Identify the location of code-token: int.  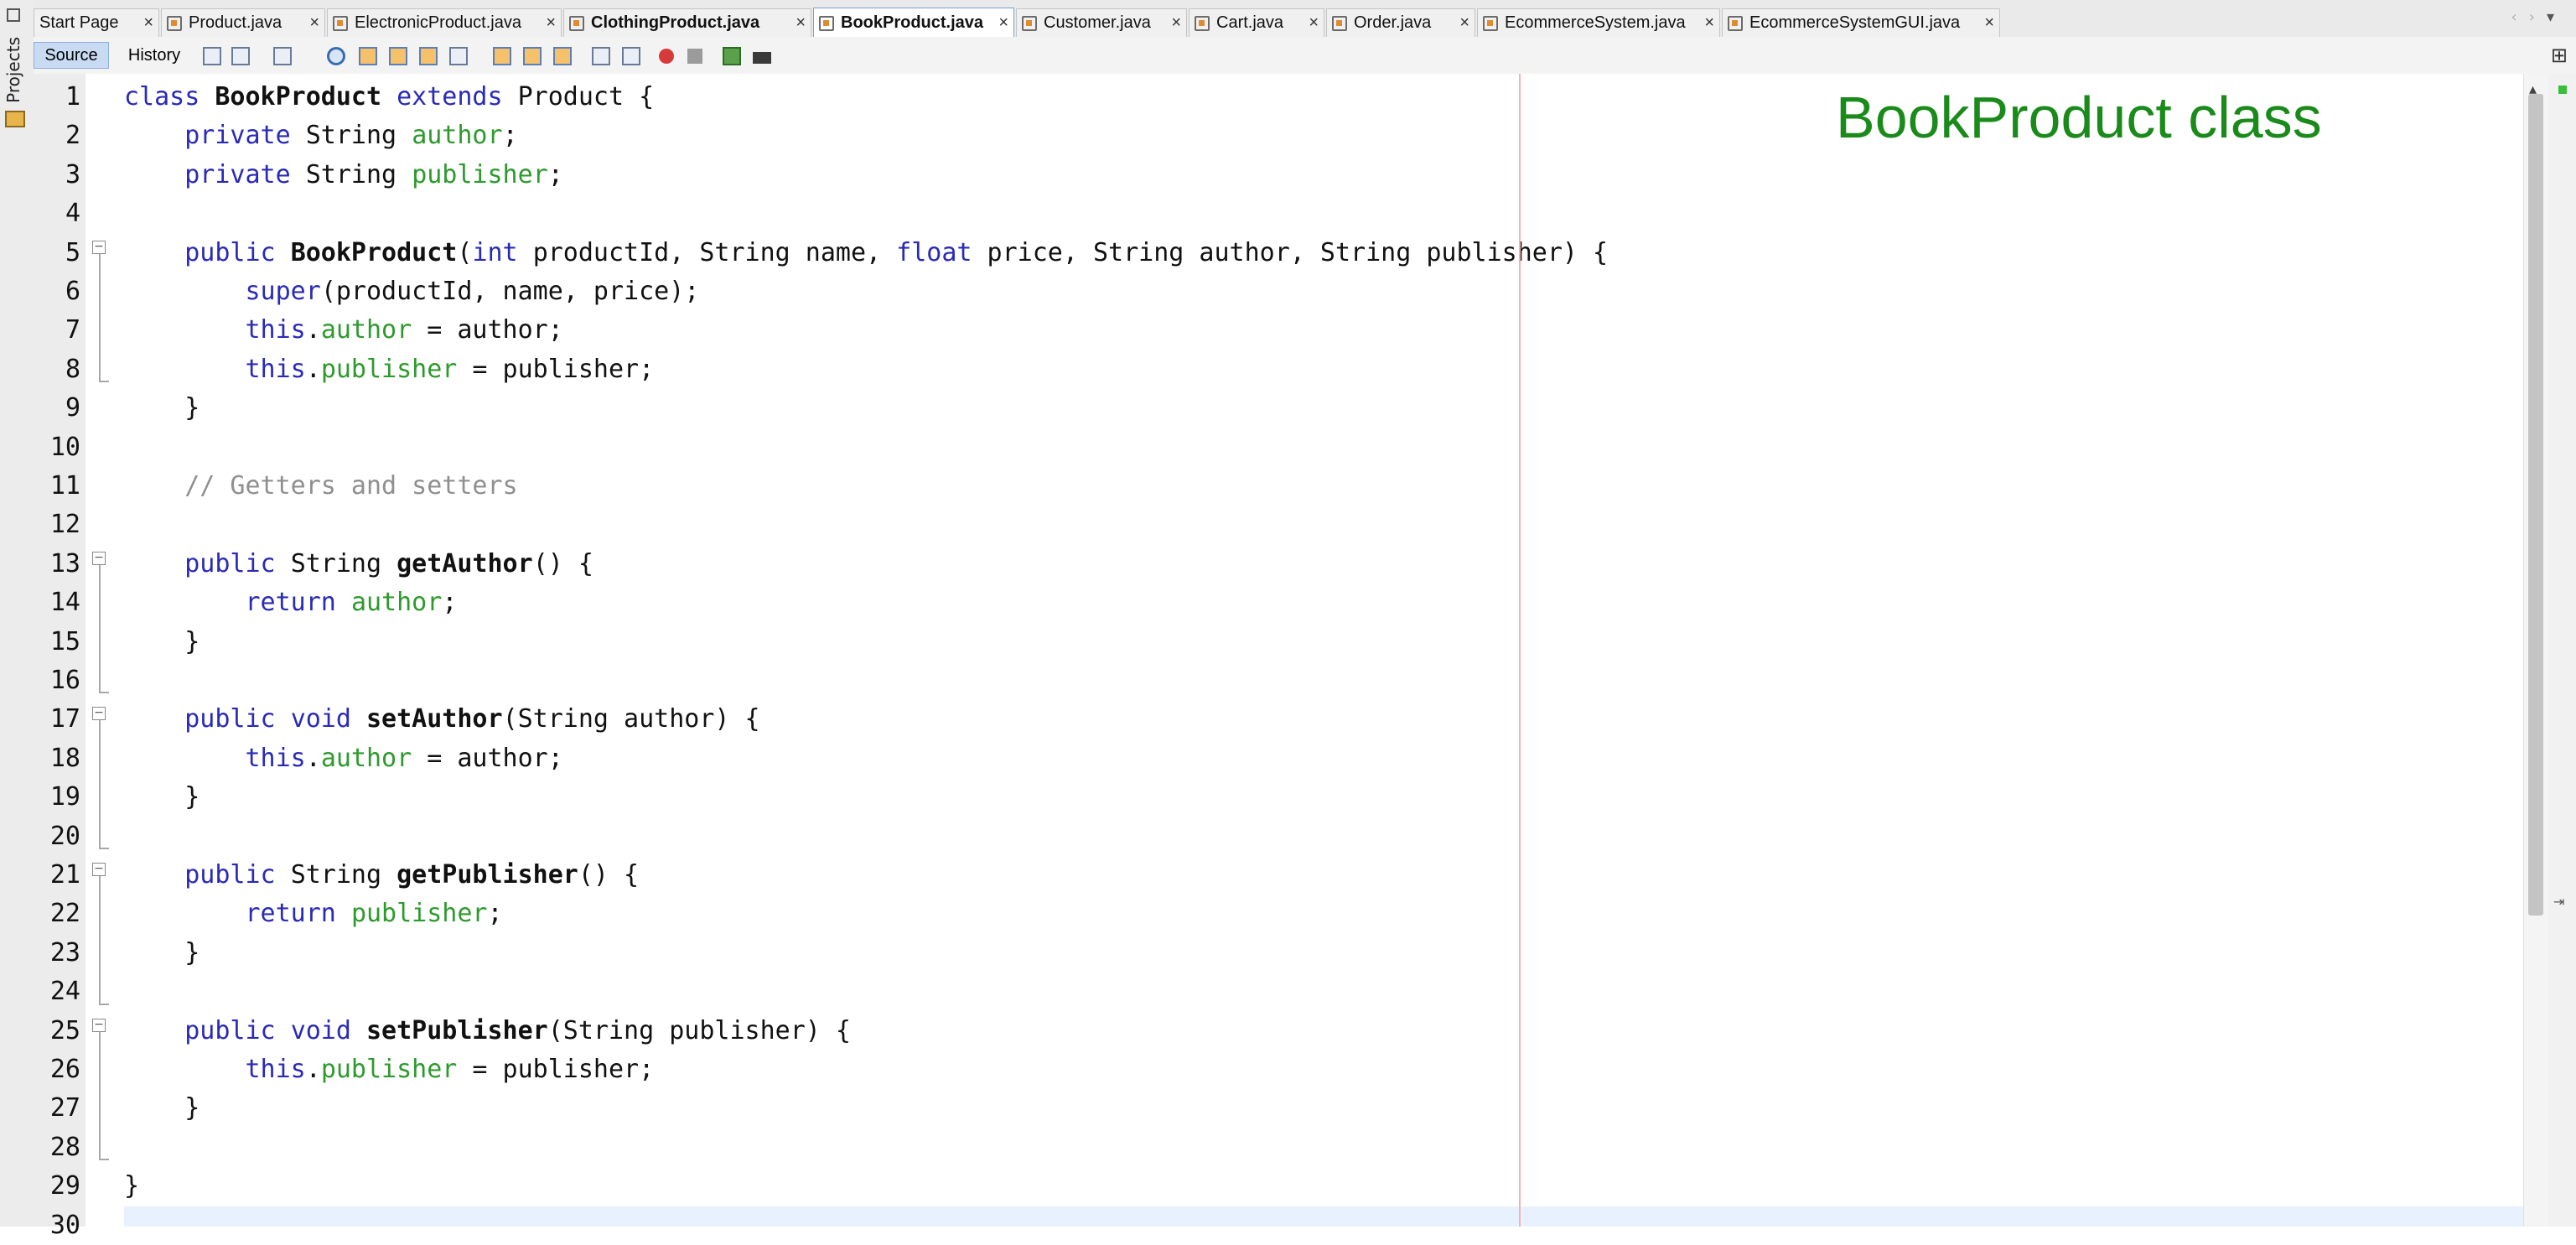
(502, 252).